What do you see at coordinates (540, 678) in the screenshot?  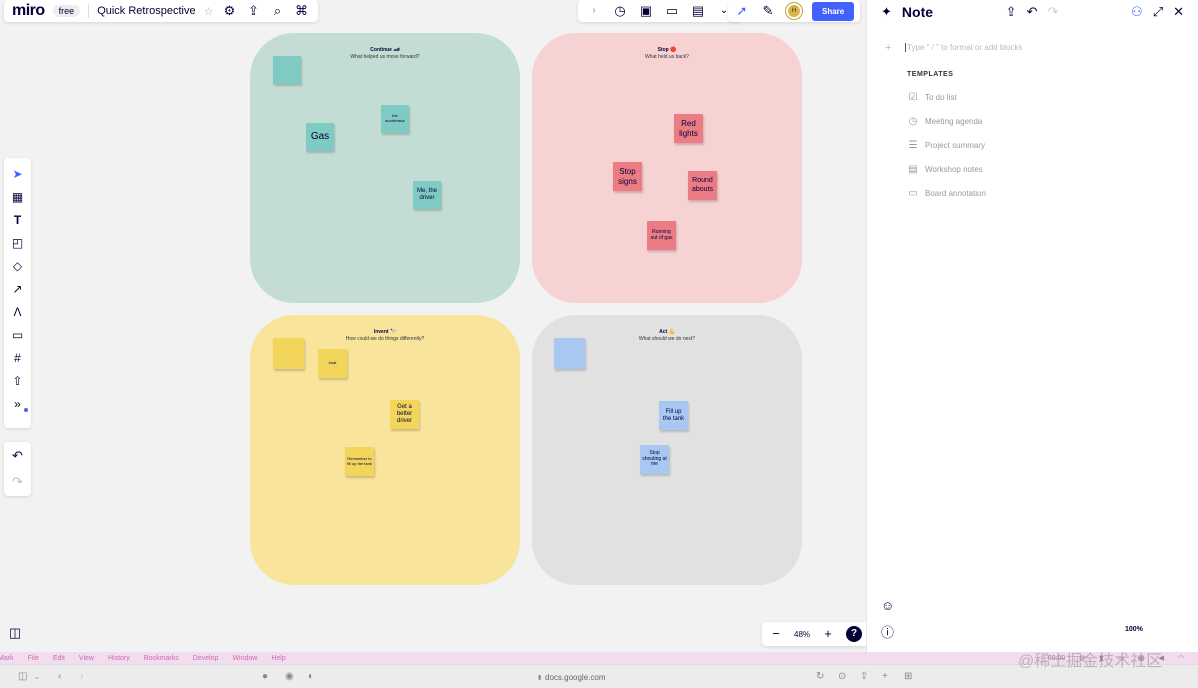 I see `lock-icon: ▮` at bounding box center [540, 678].